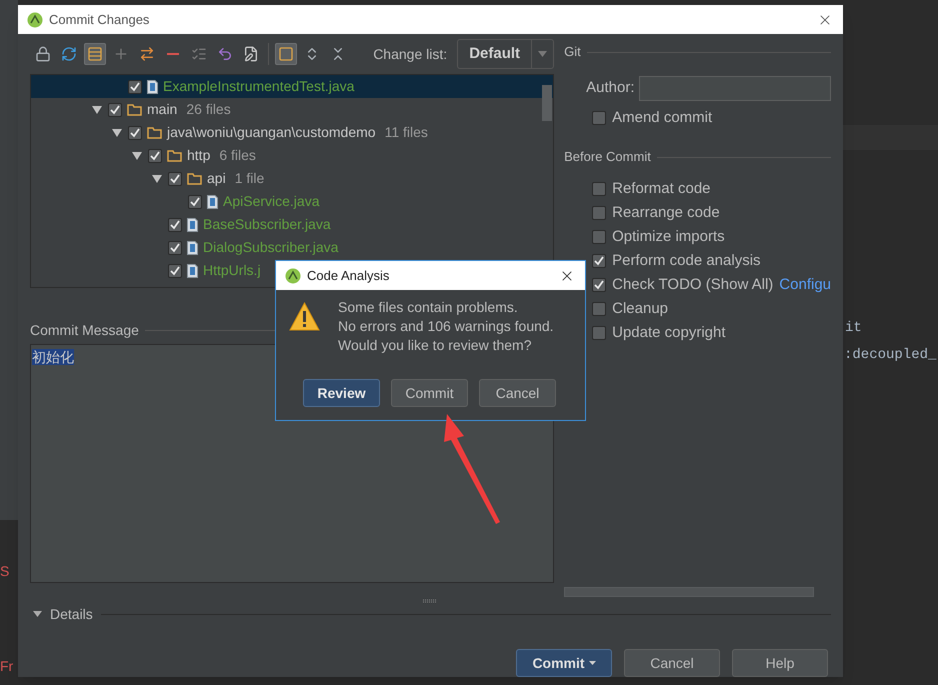 This screenshot has width=938, height=685. Describe the element at coordinates (292, 155) in the screenshot. I see `tree-row: http 6 files` at that location.